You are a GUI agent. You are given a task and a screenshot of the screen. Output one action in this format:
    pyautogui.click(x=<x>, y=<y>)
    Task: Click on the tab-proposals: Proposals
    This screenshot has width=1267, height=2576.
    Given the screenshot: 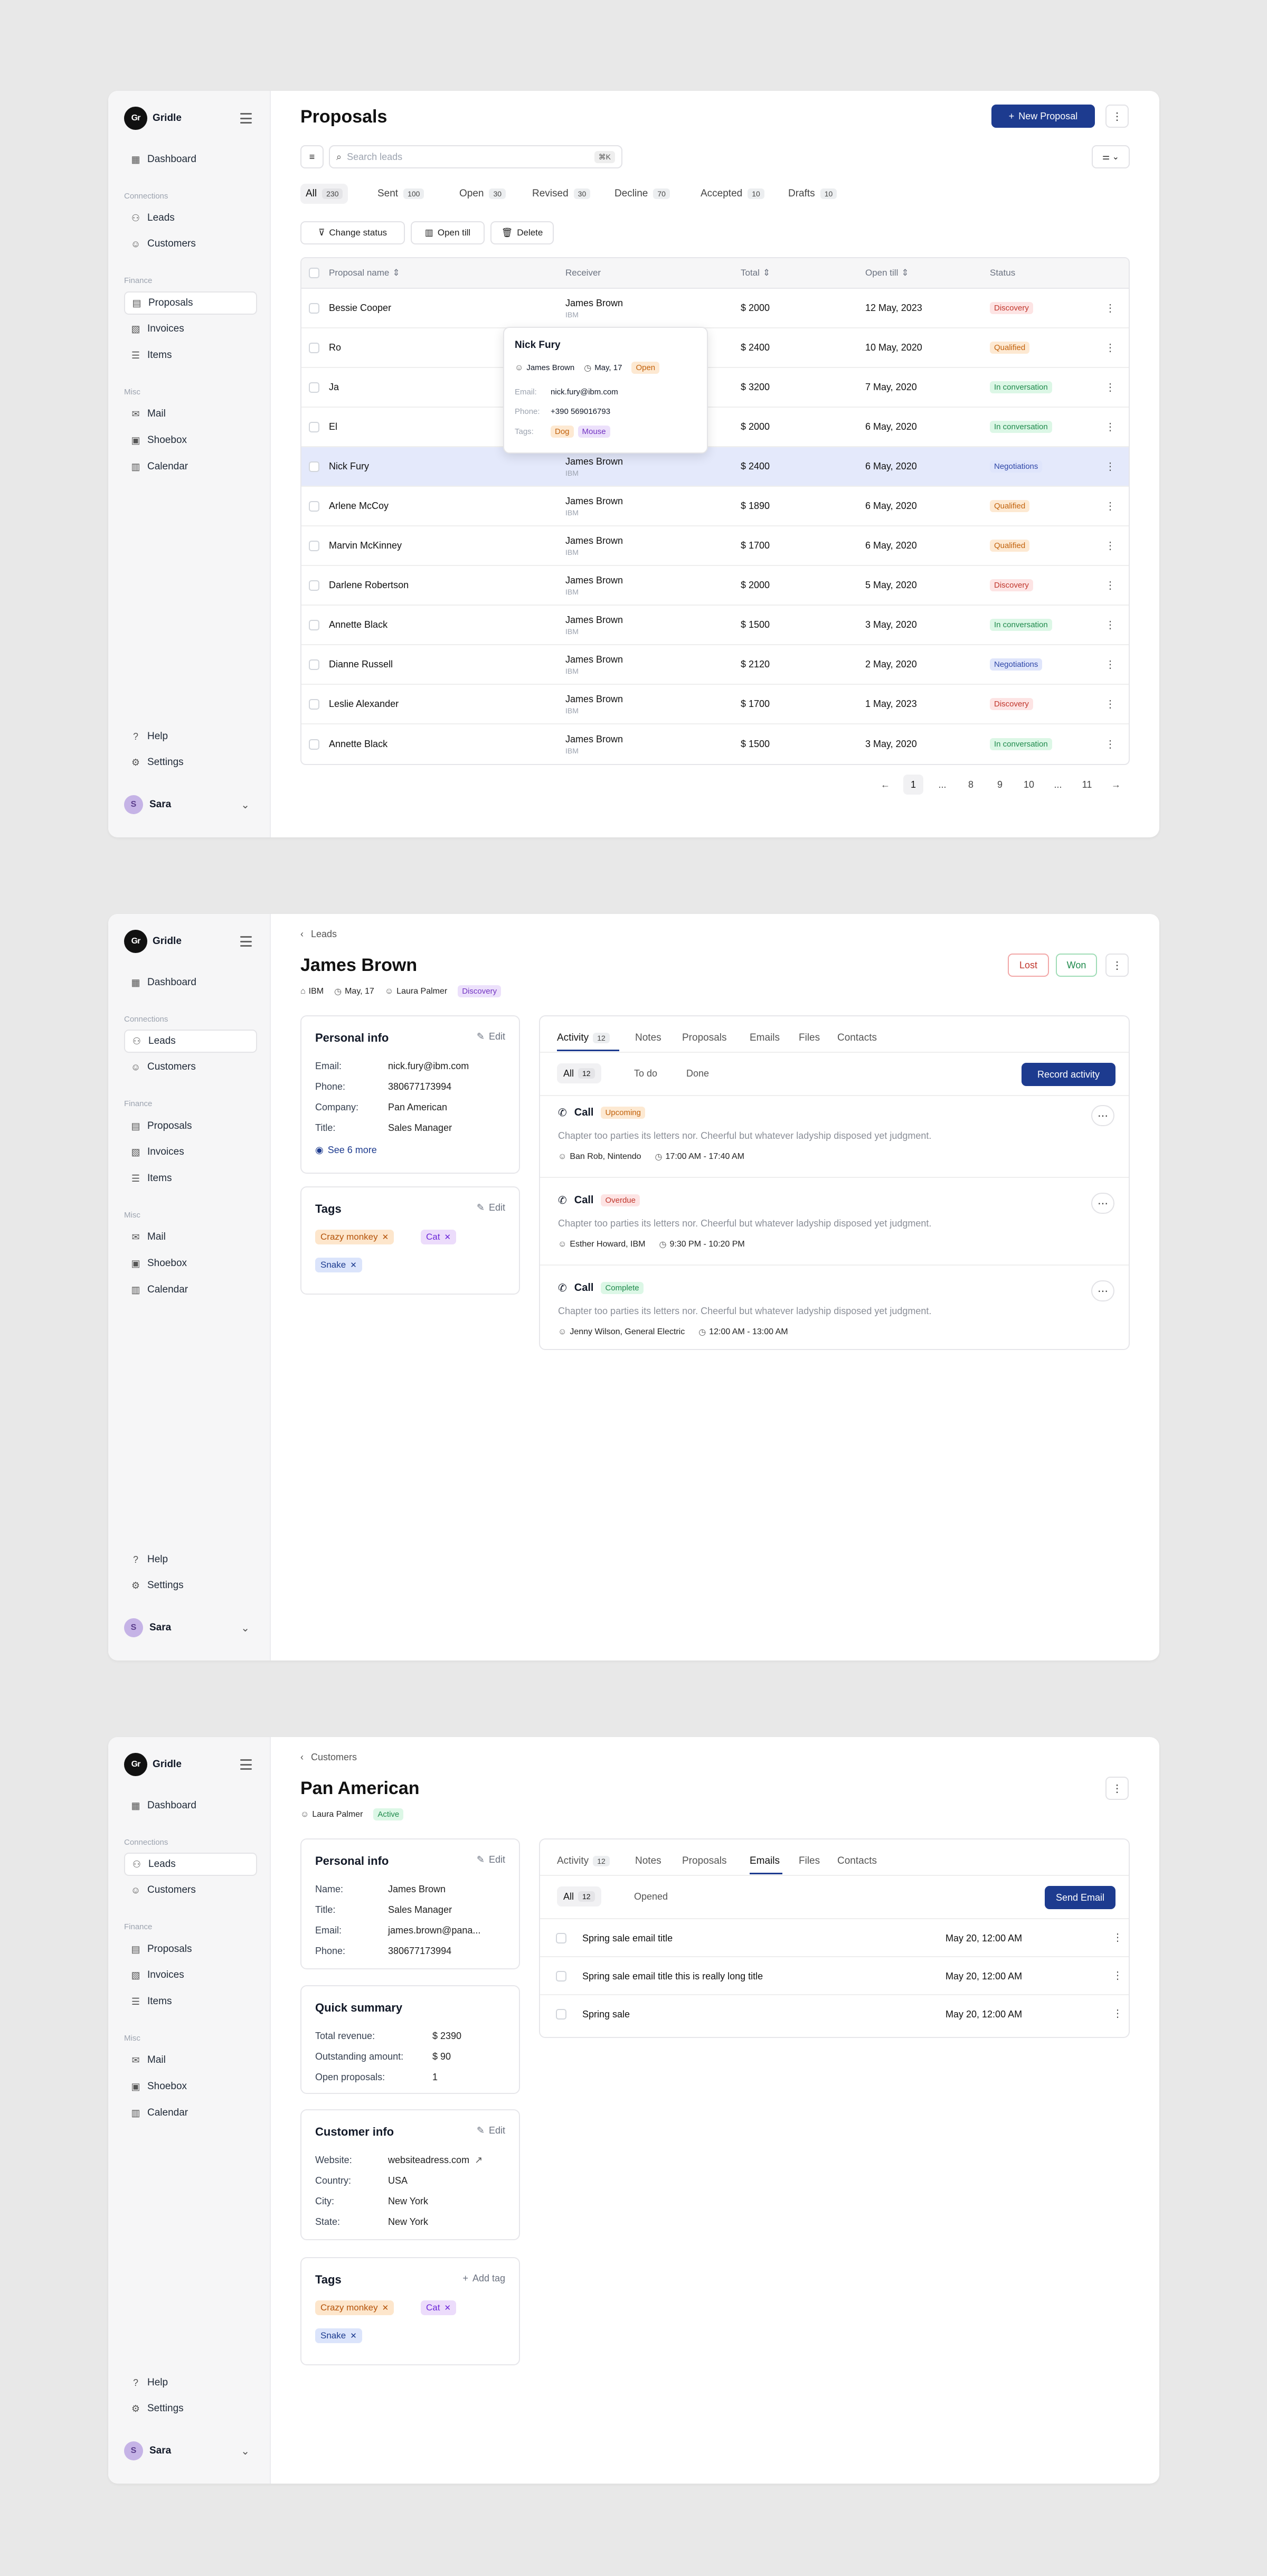 What is the action you would take?
    pyautogui.click(x=704, y=1038)
    